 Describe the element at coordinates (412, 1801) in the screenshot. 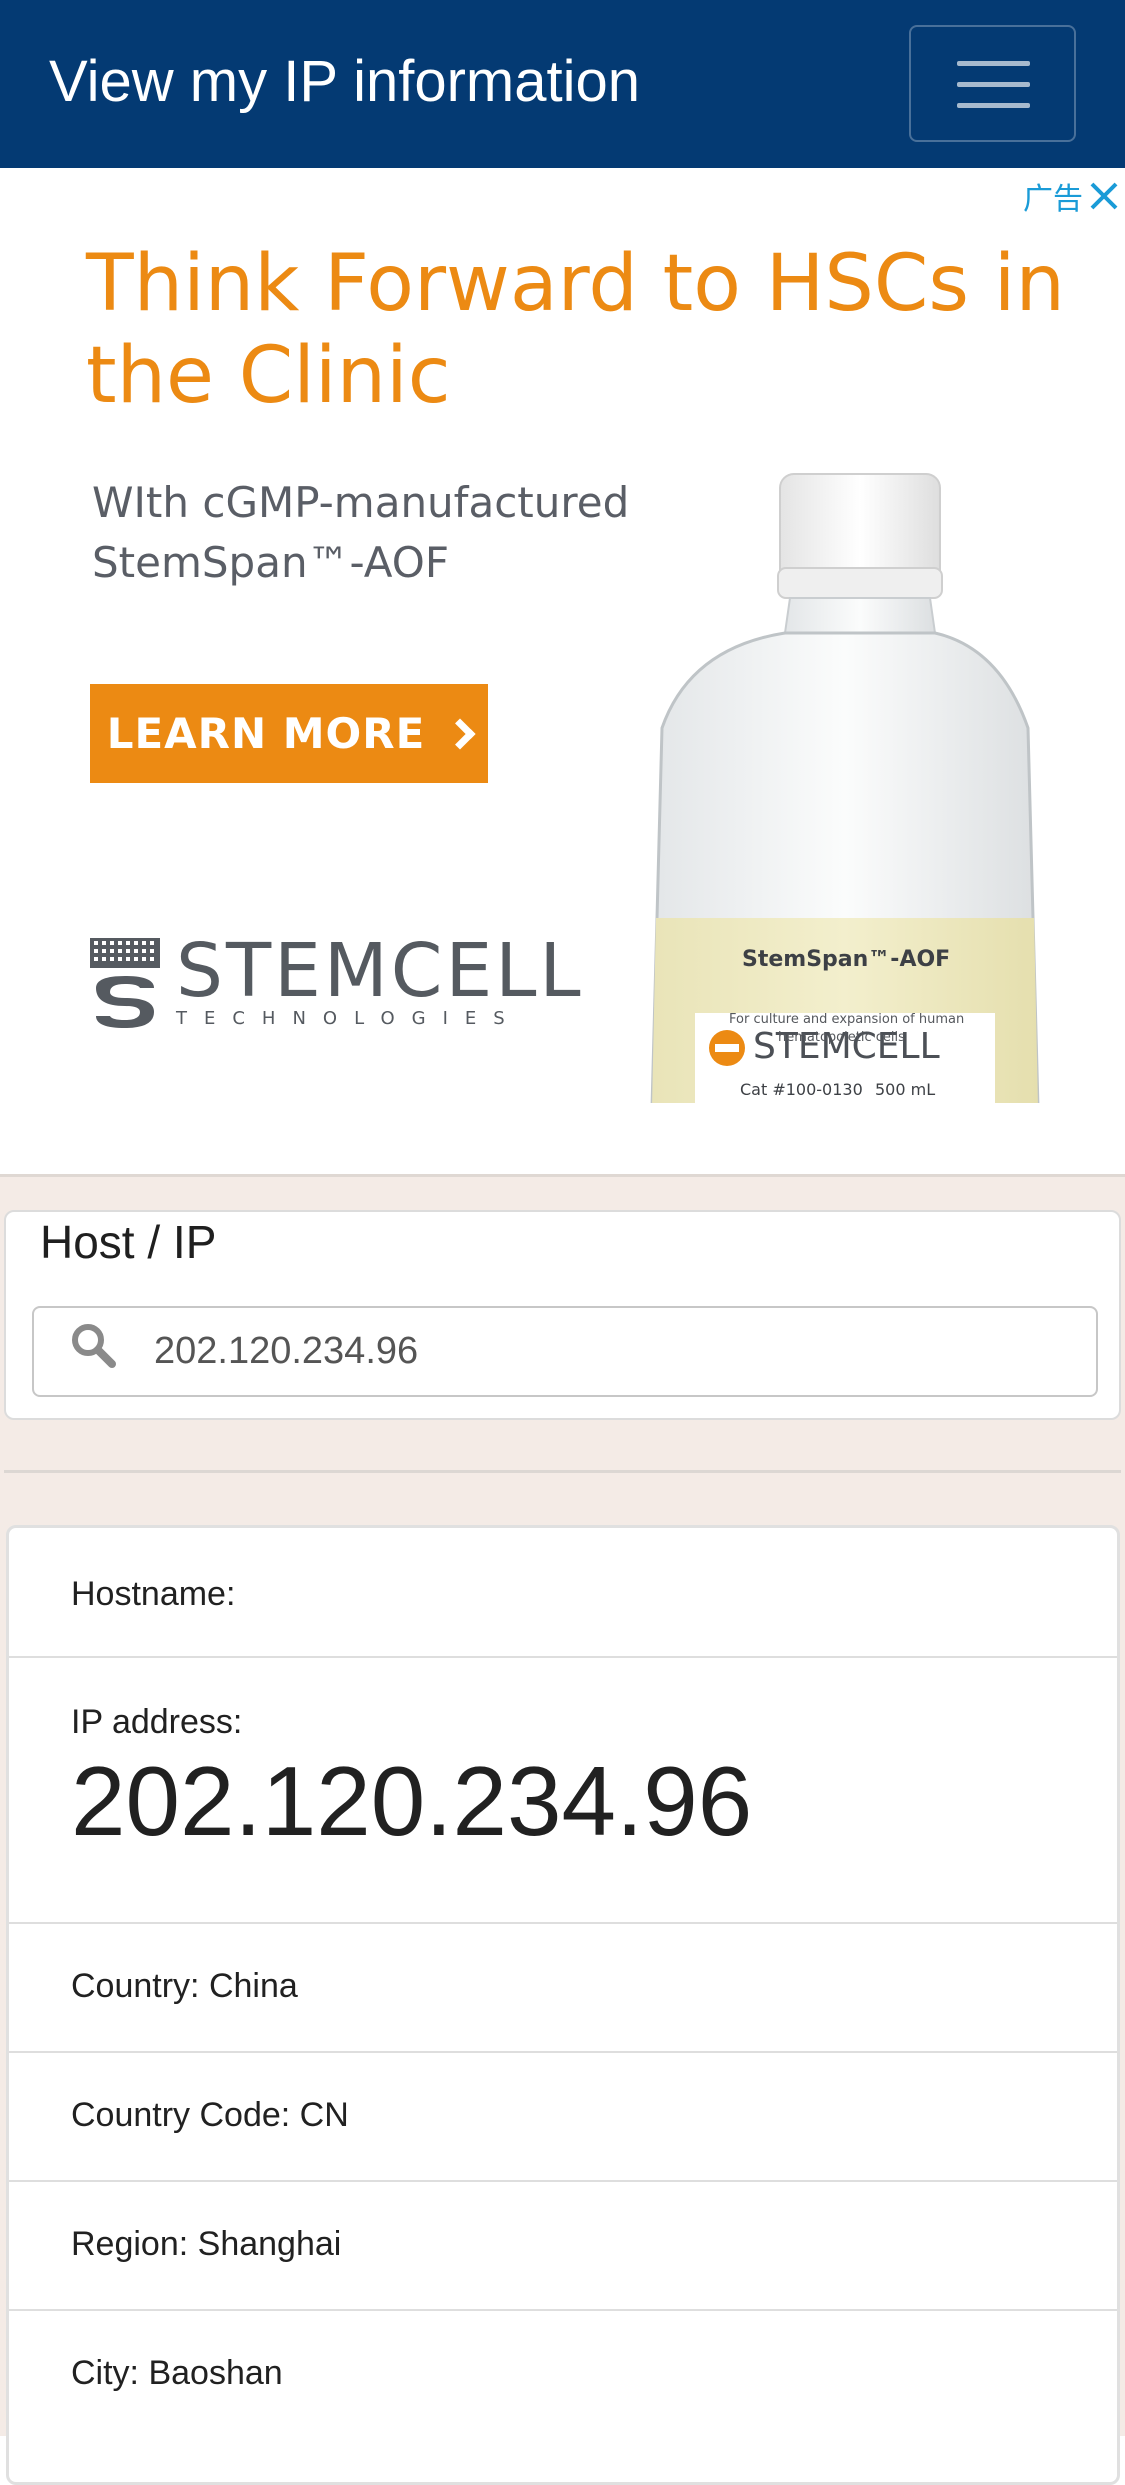

I see `ip-address-value: 202.120.234.96` at that location.